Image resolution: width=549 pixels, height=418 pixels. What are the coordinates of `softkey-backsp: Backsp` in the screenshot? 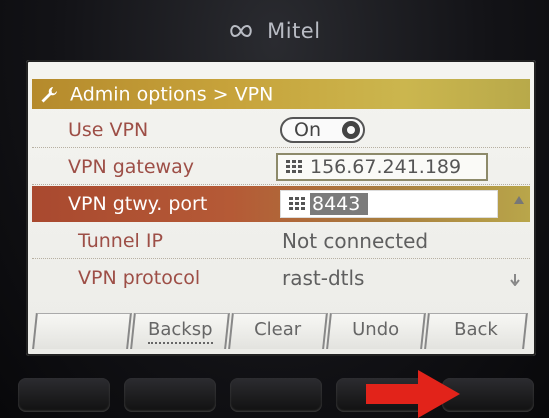 It's located at (180, 331).